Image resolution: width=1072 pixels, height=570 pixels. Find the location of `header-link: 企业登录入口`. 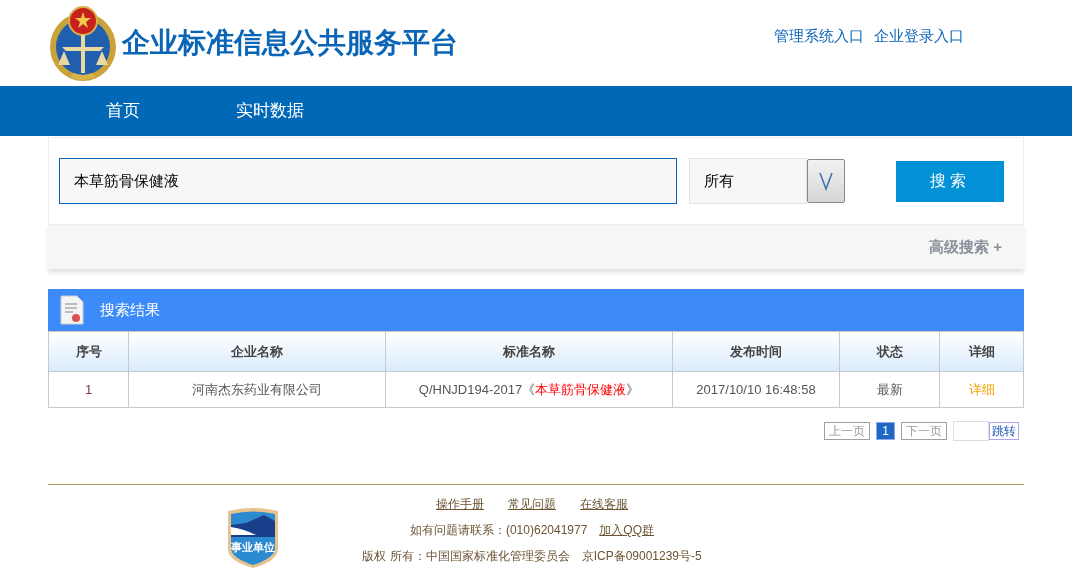

header-link: 企业登录入口 is located at coordinates (919, 36).